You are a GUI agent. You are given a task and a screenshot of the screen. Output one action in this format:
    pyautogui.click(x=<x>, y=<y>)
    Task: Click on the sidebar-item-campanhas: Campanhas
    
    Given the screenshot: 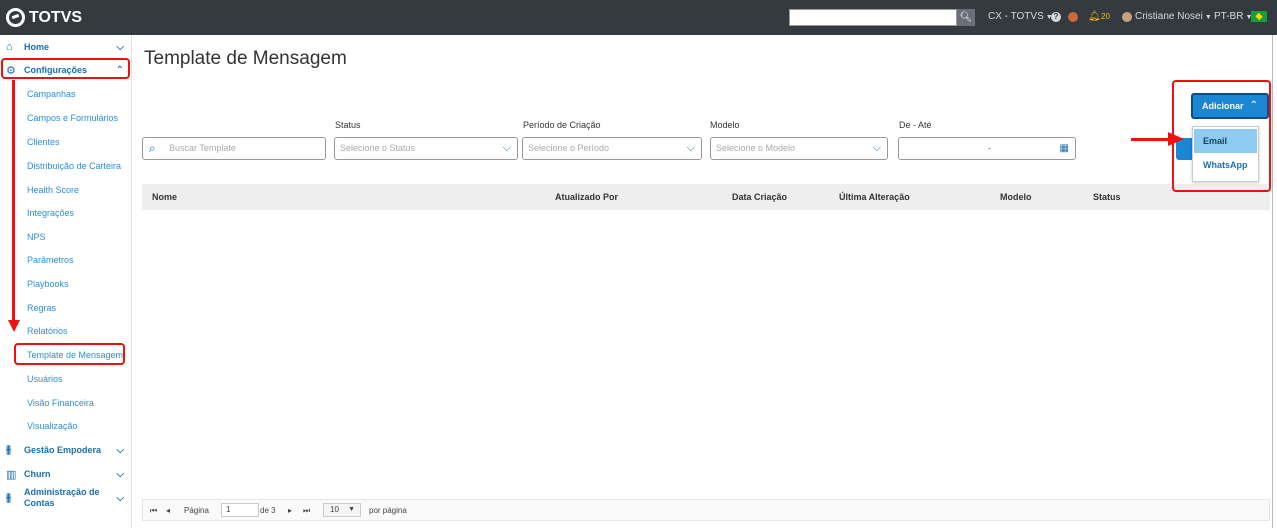 What is the action you would take?
    pyautogui.click(x=51, y=94)
    